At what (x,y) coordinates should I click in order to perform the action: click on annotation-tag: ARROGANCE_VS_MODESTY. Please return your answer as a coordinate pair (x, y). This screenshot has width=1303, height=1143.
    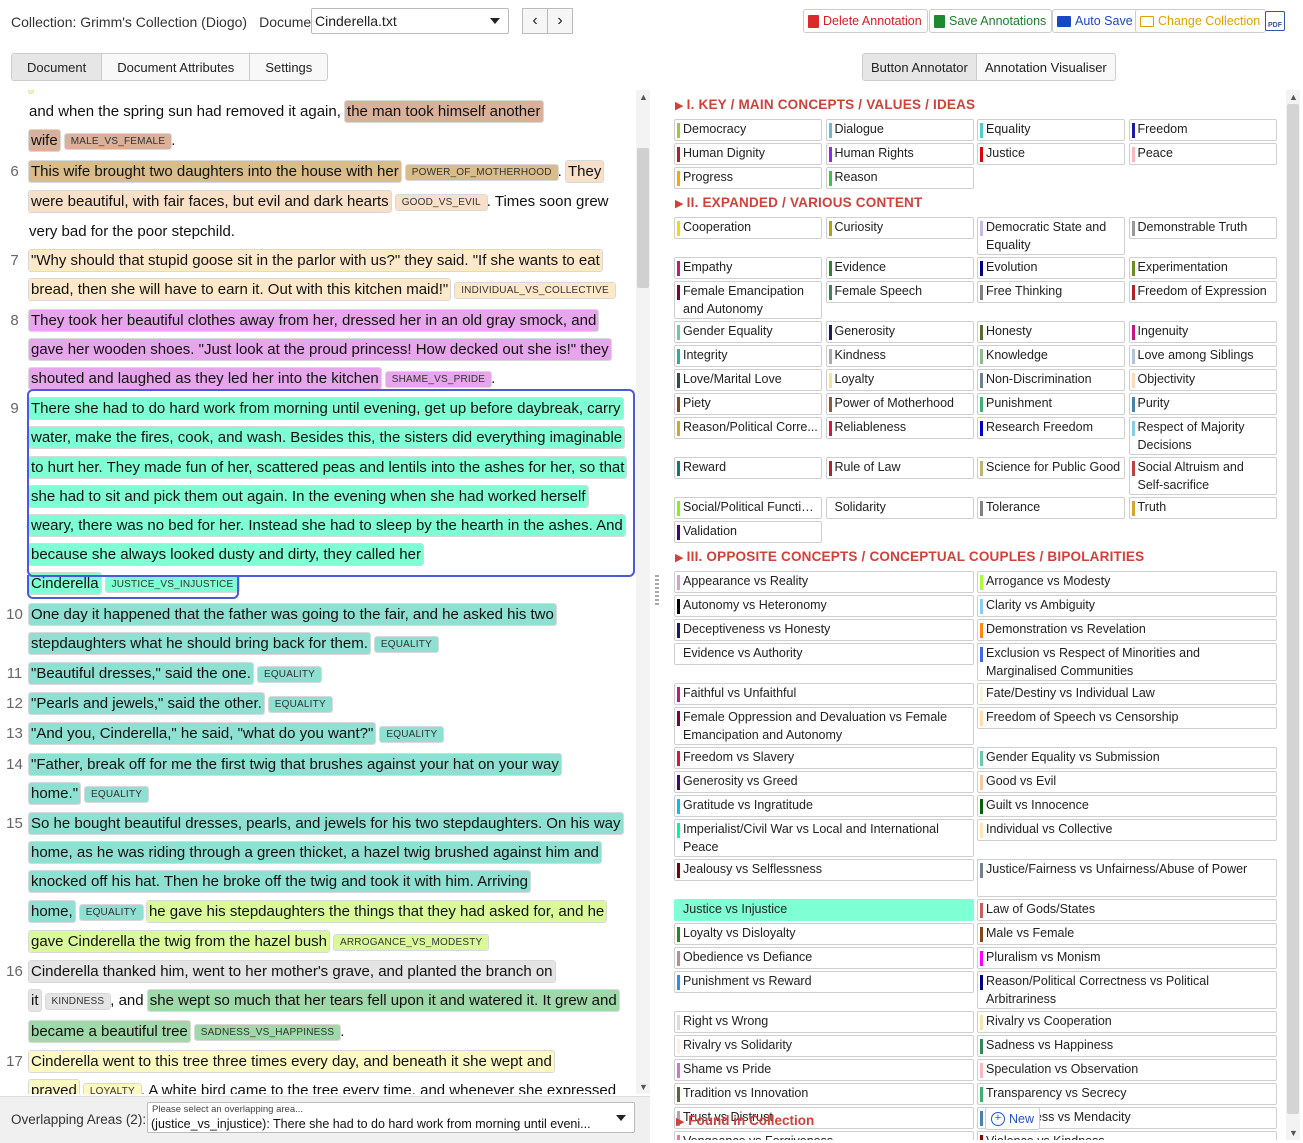
    Looking at the image, I should click on (411, 942).